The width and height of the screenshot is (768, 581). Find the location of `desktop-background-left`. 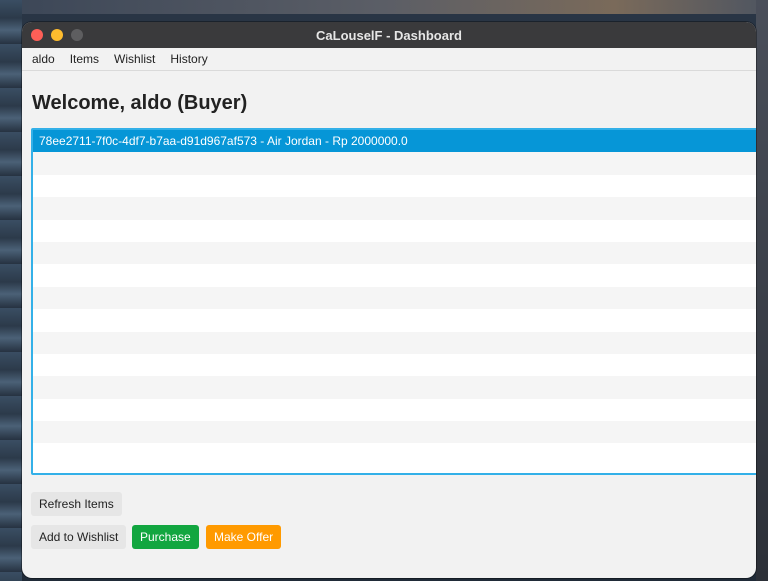

desktop-background-left is located at coordinates (11, 290).